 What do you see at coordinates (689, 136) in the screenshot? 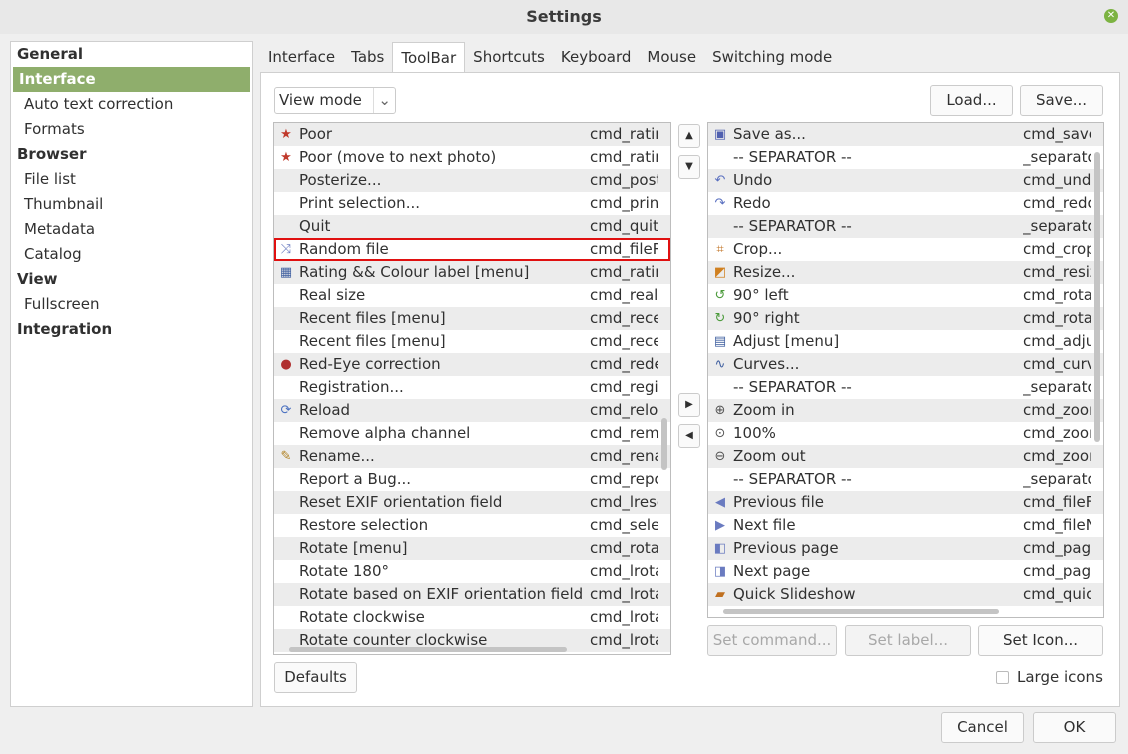
I see `move-up-button: ▲` at bounding box center [689, 136].